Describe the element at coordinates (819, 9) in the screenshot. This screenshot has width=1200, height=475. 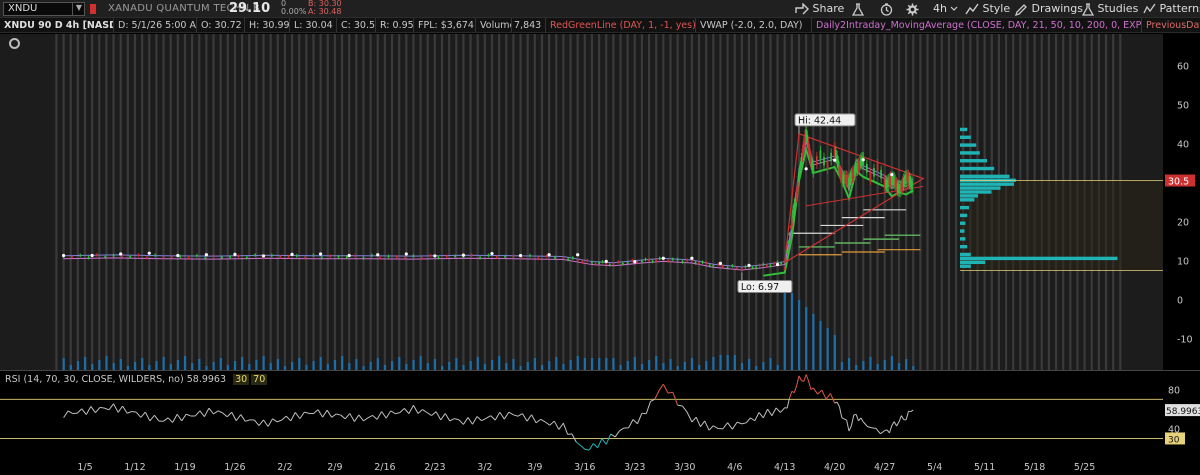
I see `share-button: Share` at that location.